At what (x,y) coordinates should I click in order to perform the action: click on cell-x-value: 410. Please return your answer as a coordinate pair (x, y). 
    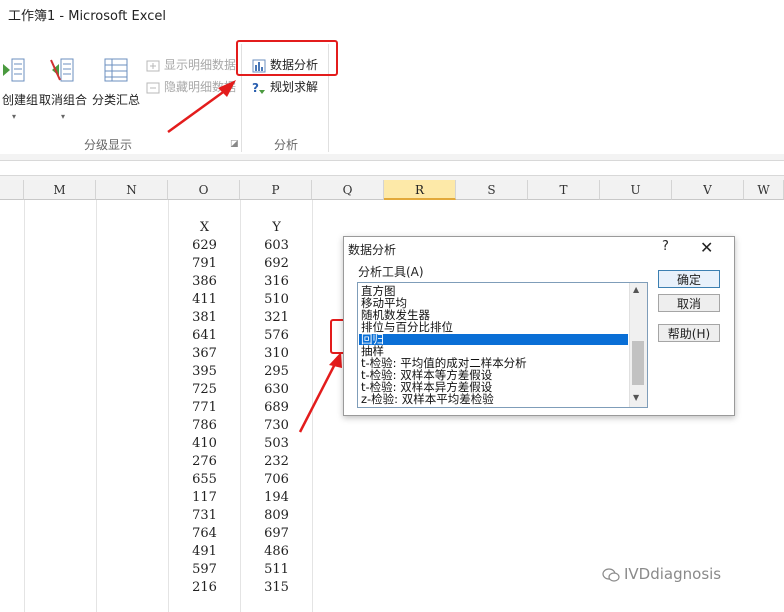
    Looking at the image, I should click on (204, 444).